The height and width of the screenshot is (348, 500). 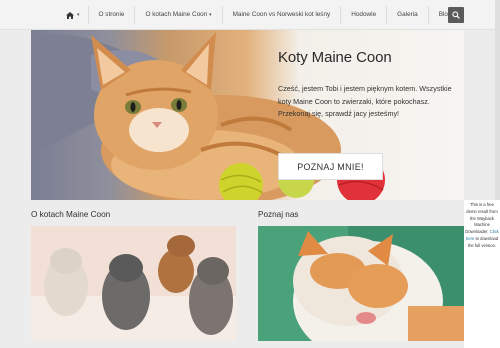 I want to click on home-icon, so click(x=70, y=15).